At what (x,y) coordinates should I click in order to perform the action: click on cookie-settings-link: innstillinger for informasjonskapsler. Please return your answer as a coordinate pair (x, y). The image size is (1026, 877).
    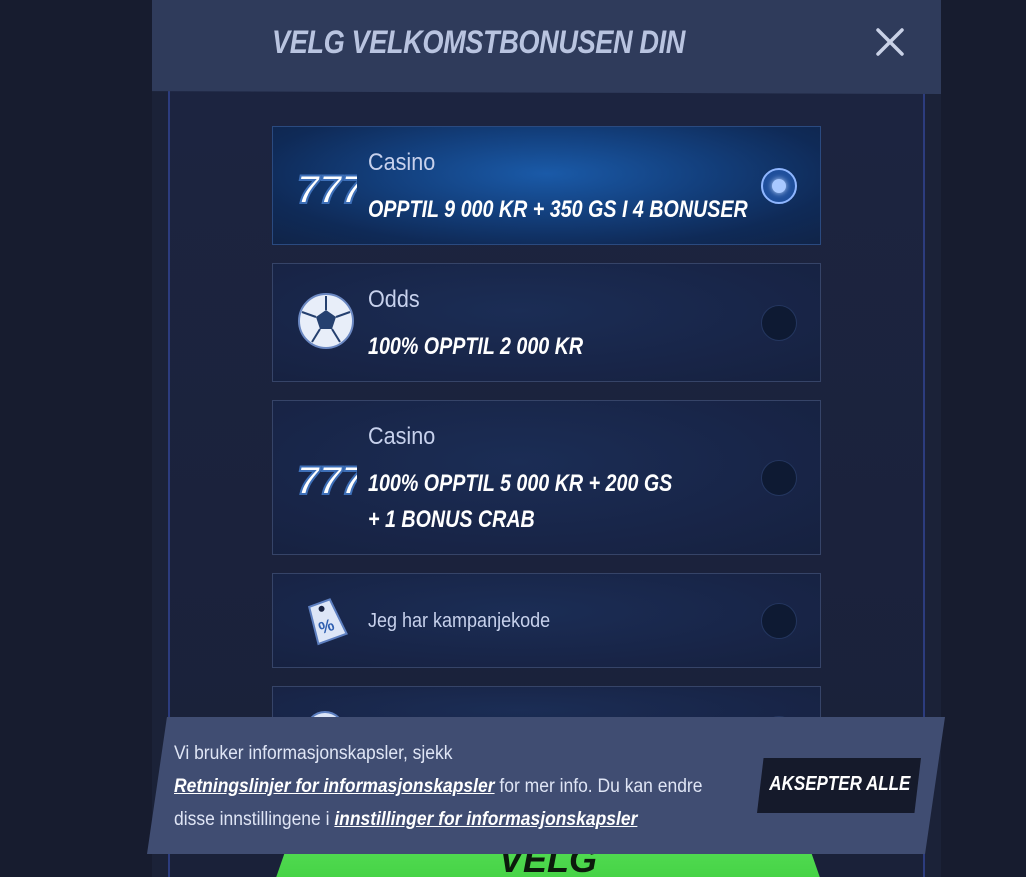
    Looking at the image, I should click on (485, 819).